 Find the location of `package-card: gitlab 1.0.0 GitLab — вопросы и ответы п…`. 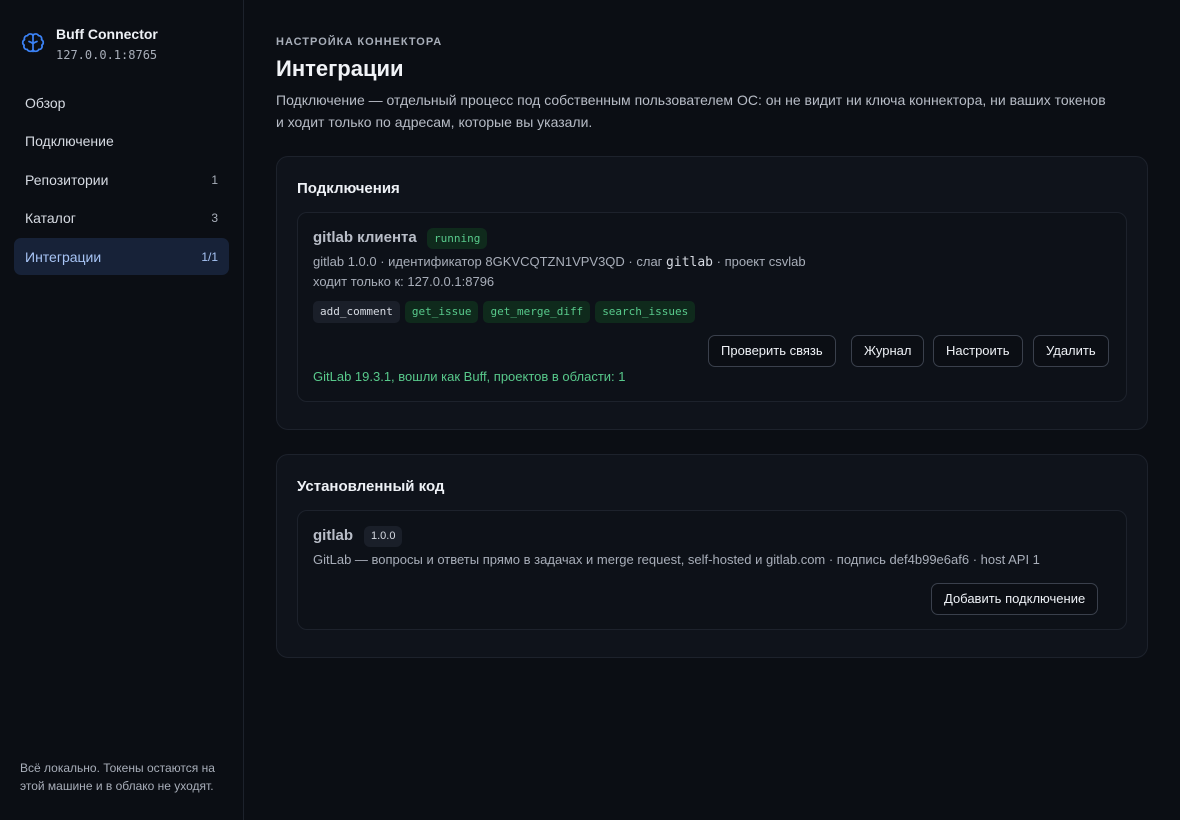

package-card: gitlab 1.0.0 GitLab — вопросы и ответы п… is located at coordinates (712, 570).